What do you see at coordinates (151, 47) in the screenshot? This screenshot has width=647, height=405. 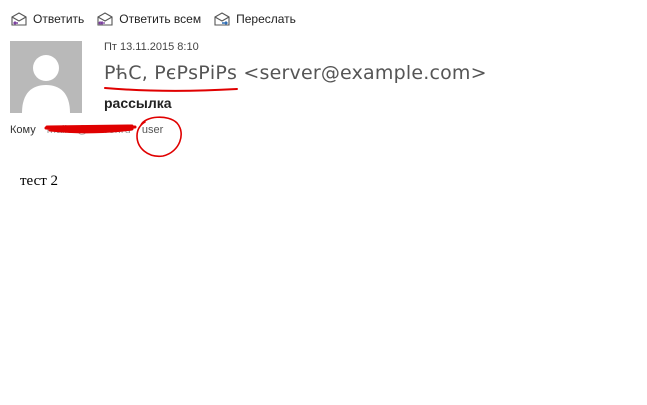 I see `message-date: Пт 13.11.2015 8:10` at bounding box center [151, 47].